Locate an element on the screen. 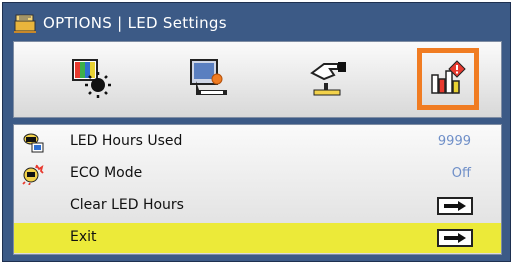  menu-item-value: 9999 is located at coordinates (454, 141).